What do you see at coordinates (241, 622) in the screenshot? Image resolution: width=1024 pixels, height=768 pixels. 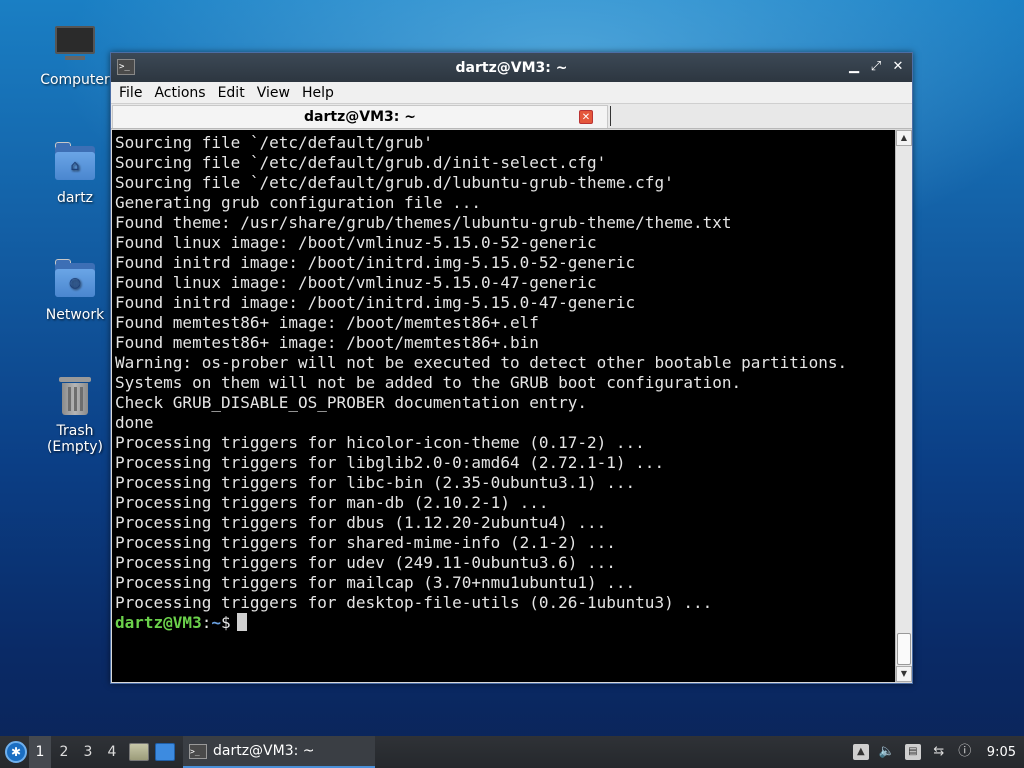 I see `text-cursor` at bounding box center [241, 622].